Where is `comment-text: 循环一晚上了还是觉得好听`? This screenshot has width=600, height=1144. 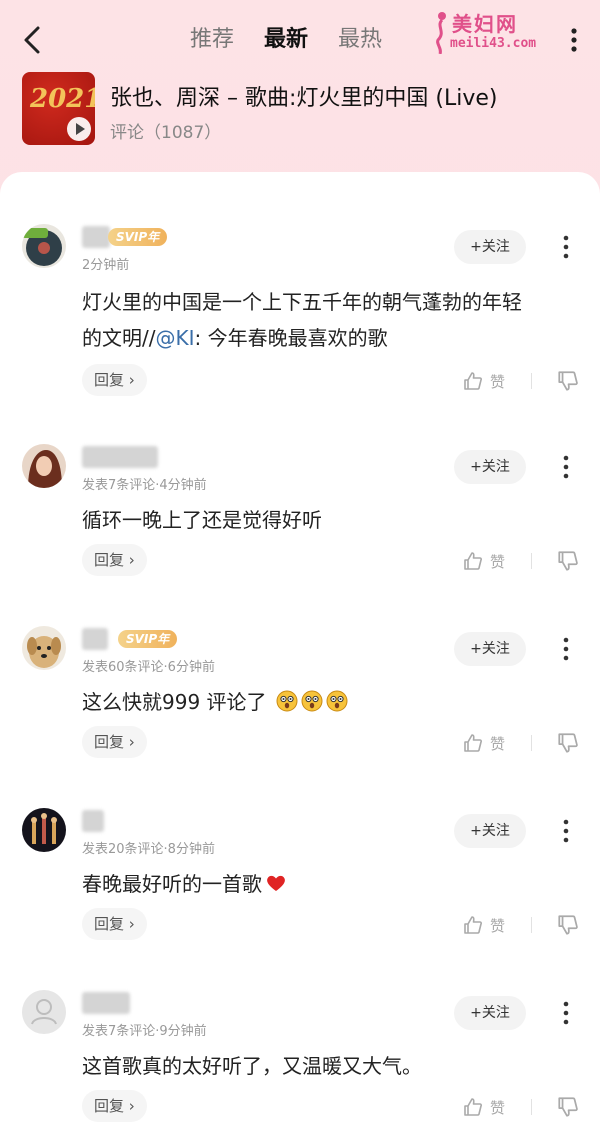
comment-text: 循环一晚上了还是觉得好听 is located at coordinates (202, 520).